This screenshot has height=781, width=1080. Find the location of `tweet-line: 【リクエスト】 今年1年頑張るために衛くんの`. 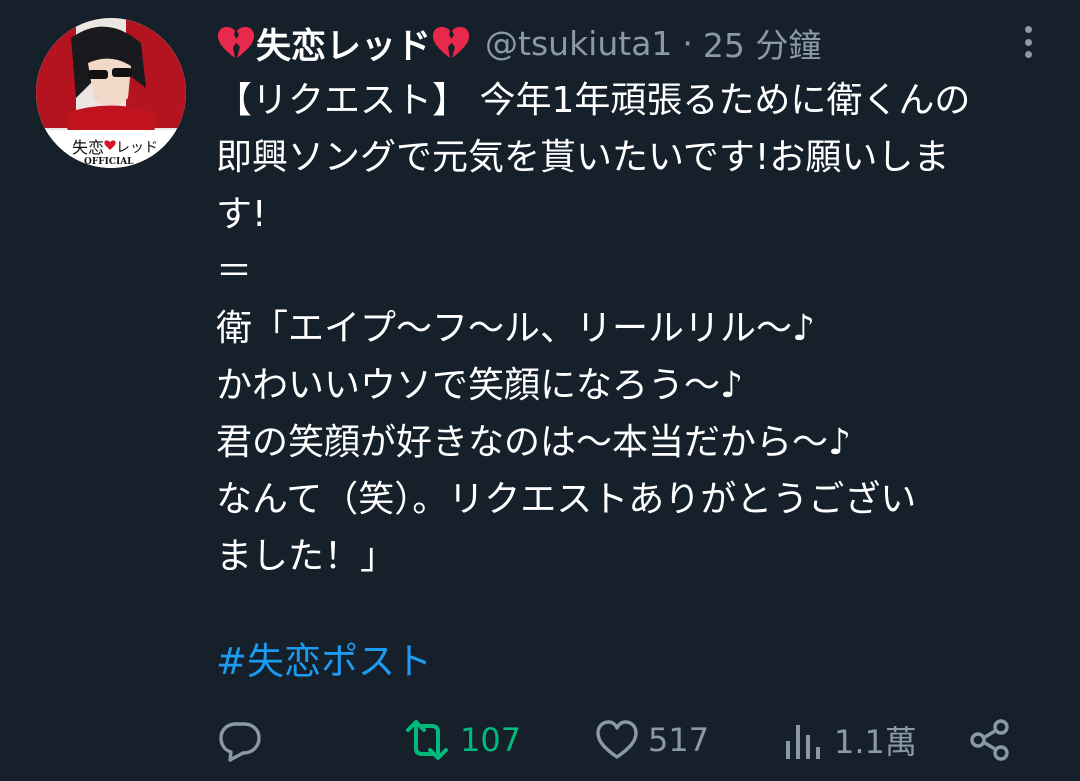

tweet-line: 【リクエスト】 今年1年頑張るために衛くんの is located at coordinates (593, 100).